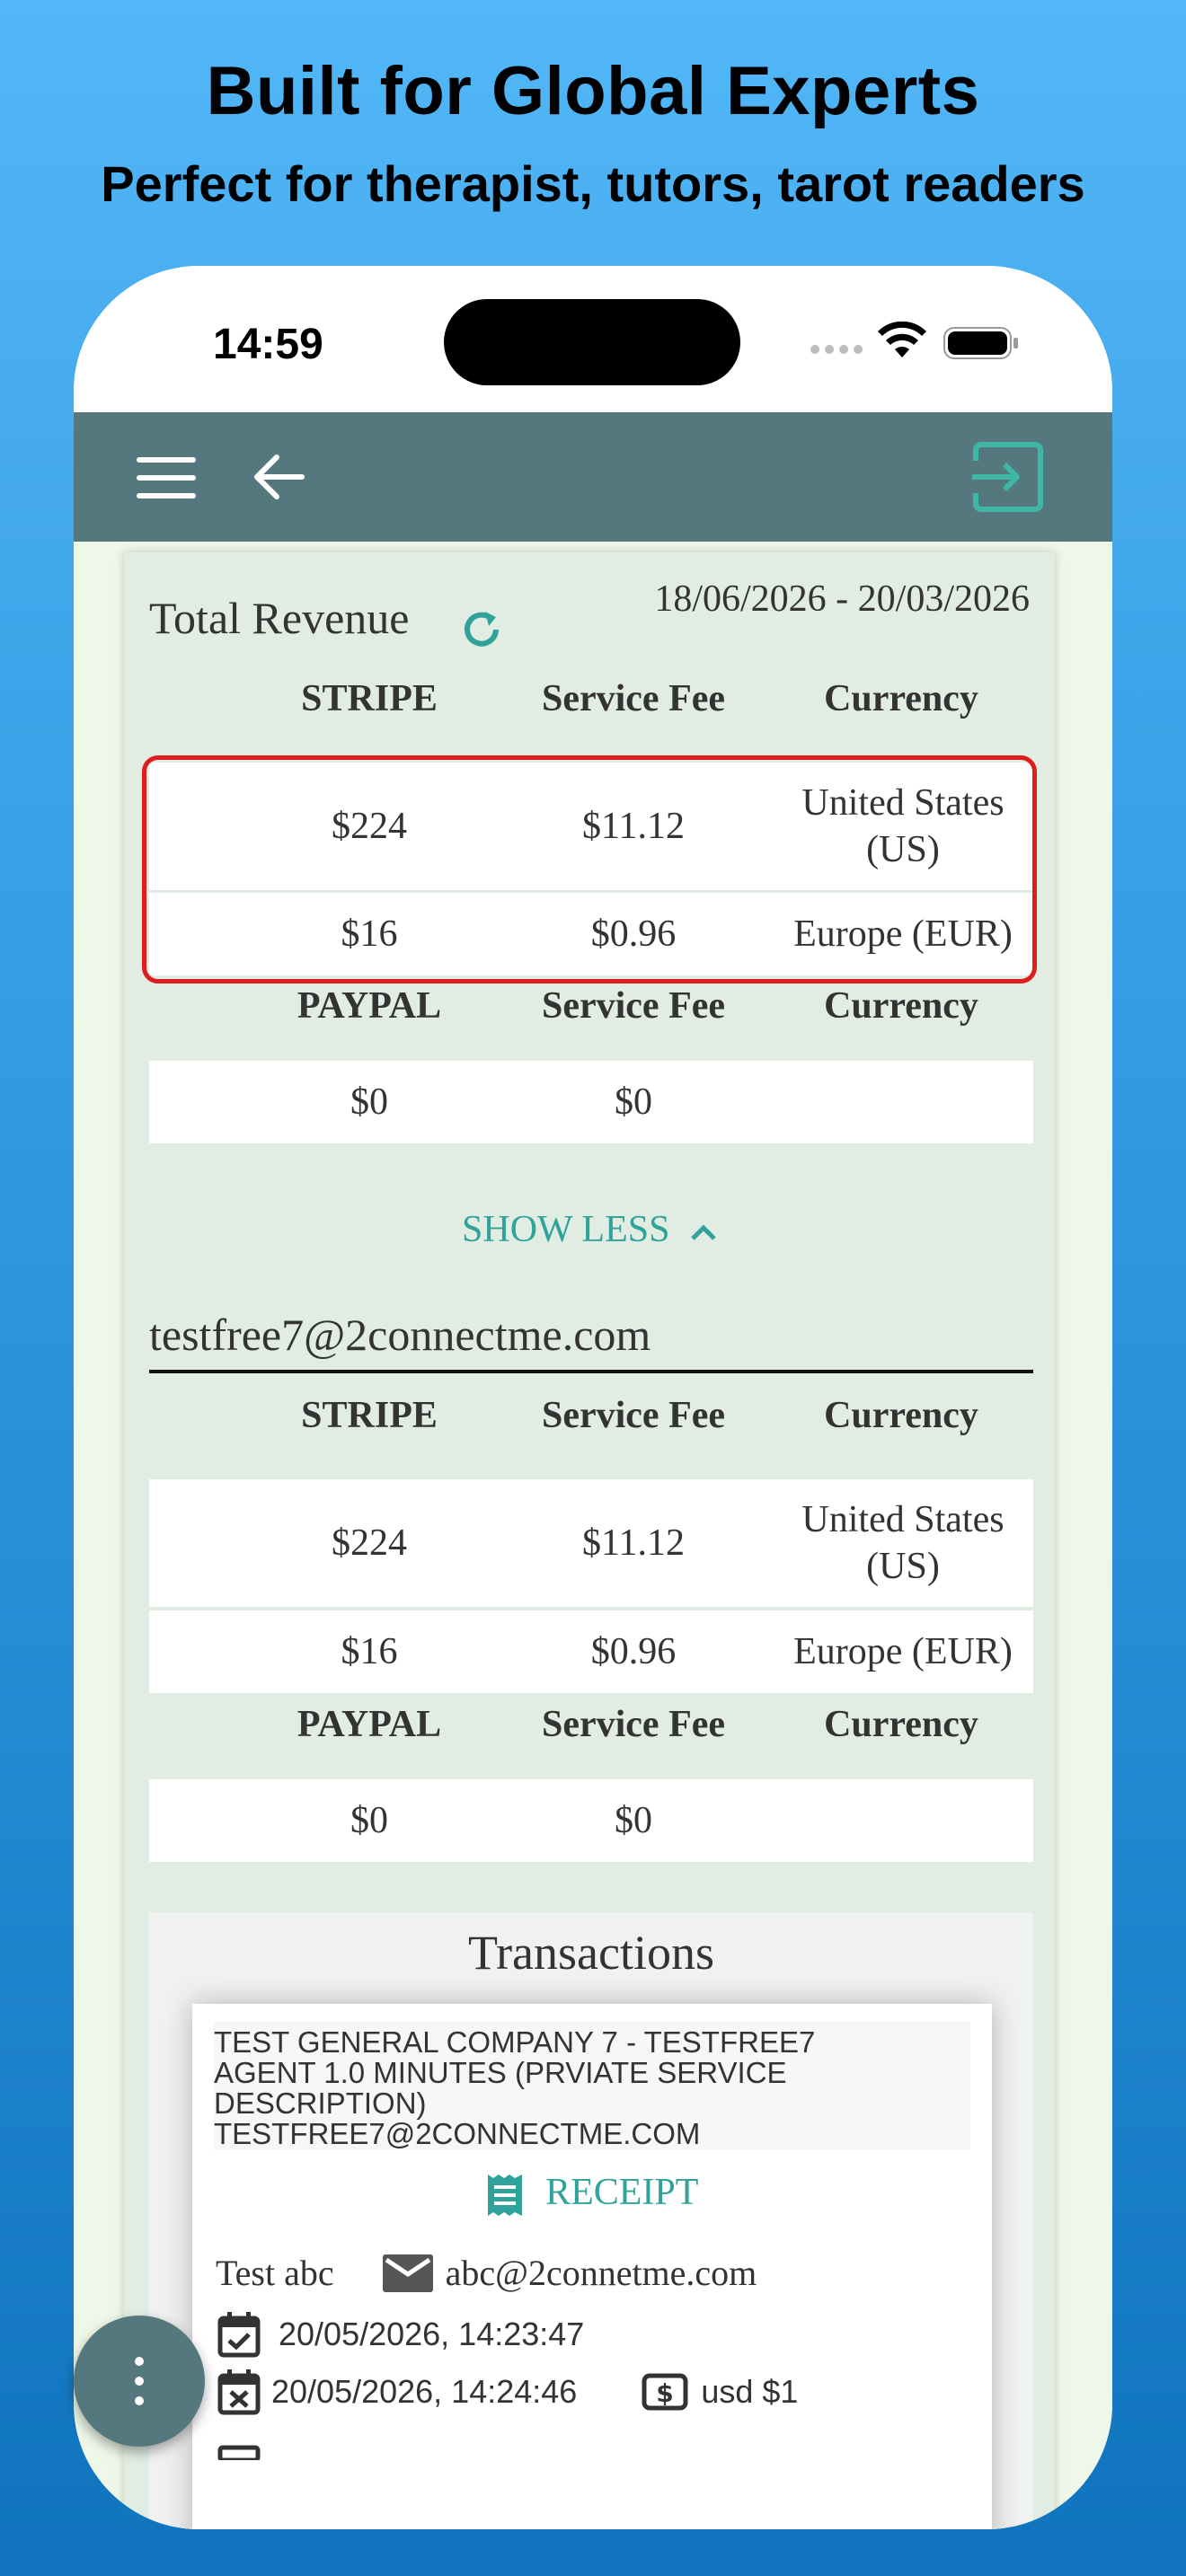 Image resolution: width=1186 pixels, height=2576 pixels. I want to click on dynamic-island, so click(592, 342).